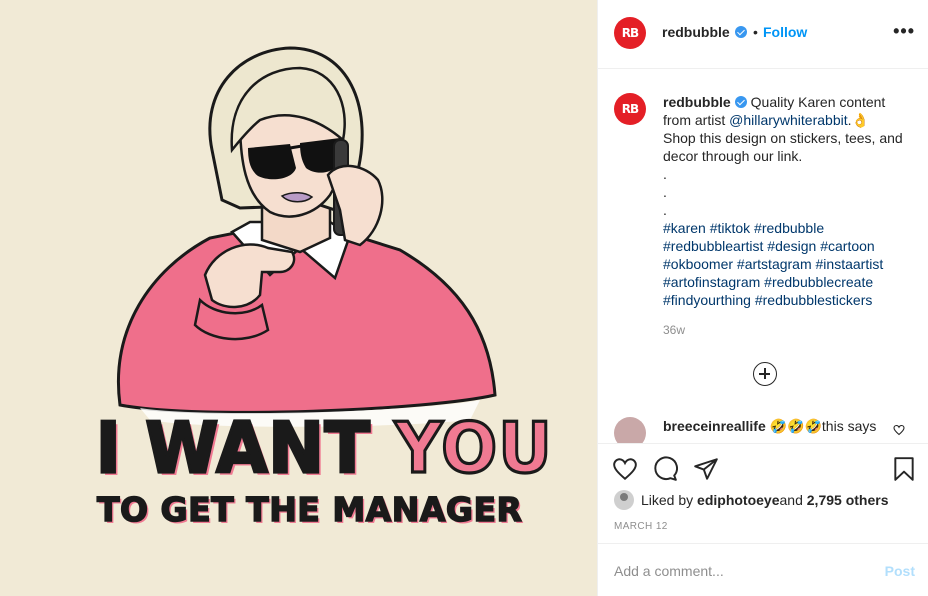  I want to click on liker-avatar, so click(624, 500).